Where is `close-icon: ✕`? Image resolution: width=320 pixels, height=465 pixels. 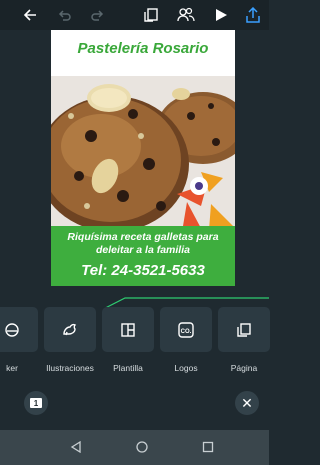
close-icon: ✕ is located at coordinates (247, 402).